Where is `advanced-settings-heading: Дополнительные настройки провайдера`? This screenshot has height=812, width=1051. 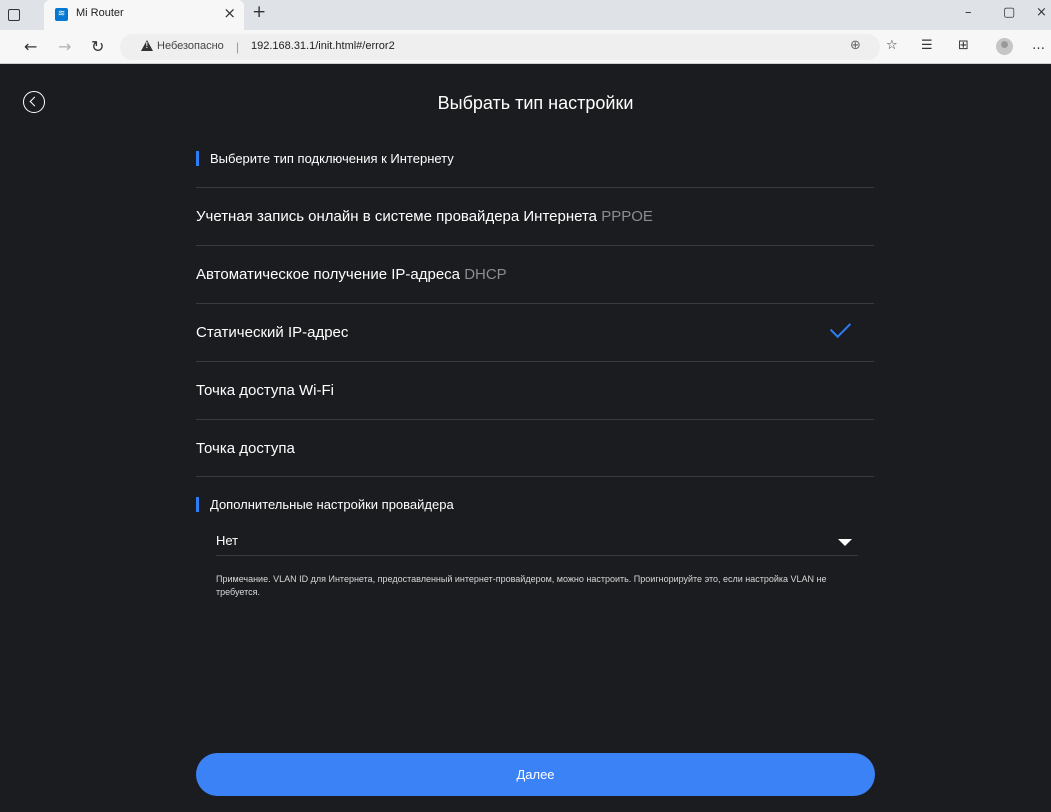
advanced-settings-heading: Дополнительные настройки провайдера is located at coordinates (325, 504).